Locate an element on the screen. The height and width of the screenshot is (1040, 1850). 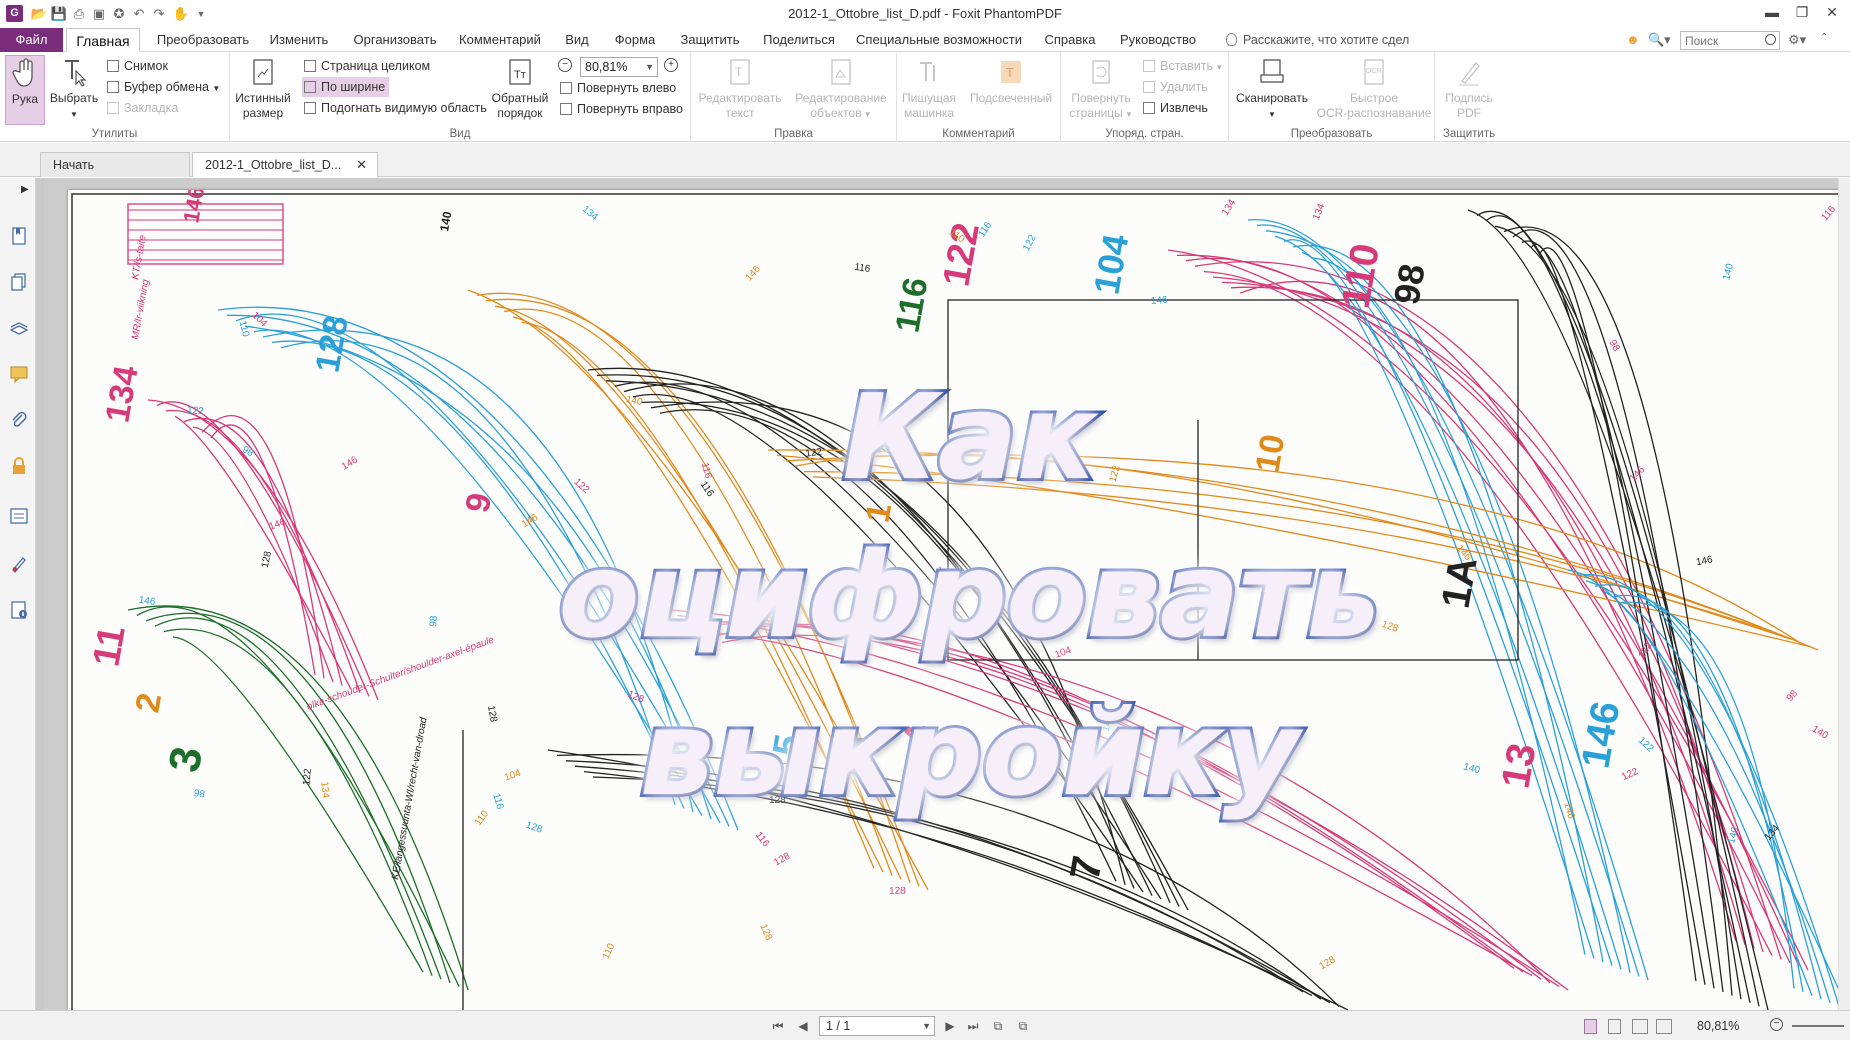
settings-gear-icon: ⚙▾ is located at coordinates (1797, 40).